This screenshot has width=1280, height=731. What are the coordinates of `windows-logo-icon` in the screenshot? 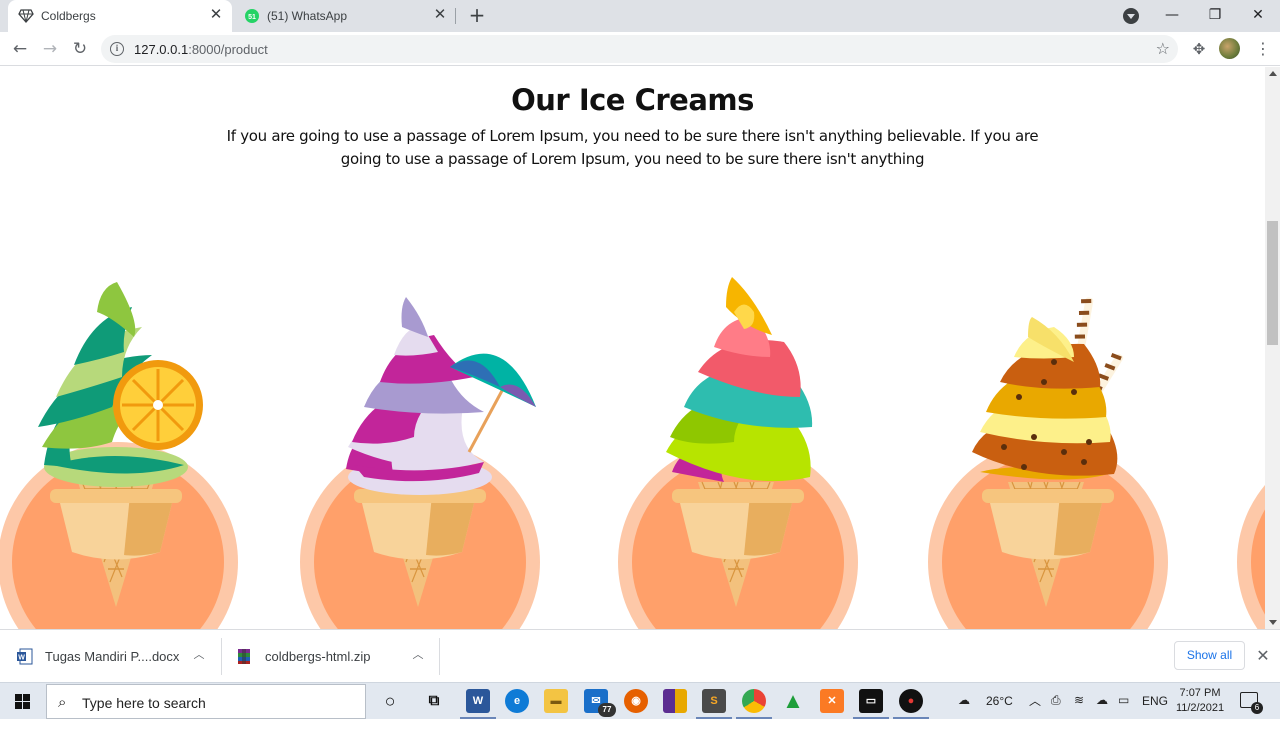 It's located at (22, 701).